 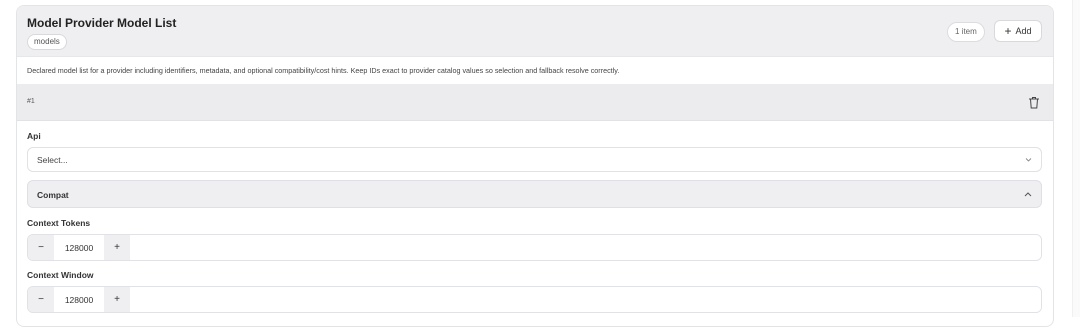 What do you see at coordinates (1028, 194) in the screenshot?
I see `chevron-up-icon` at bounding box center [1028, 194].